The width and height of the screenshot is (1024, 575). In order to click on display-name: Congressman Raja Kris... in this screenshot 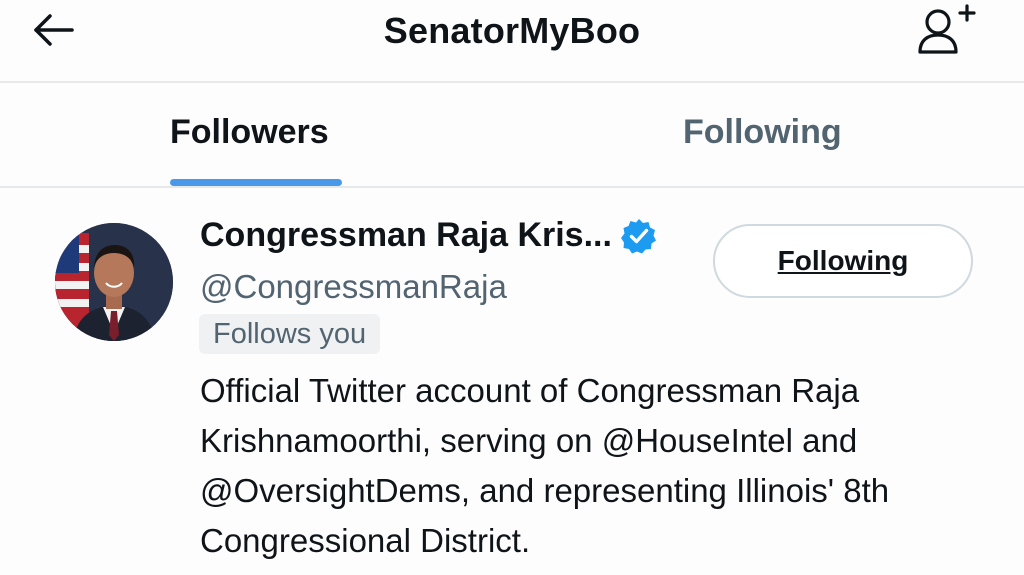, I will do `click(406, 235)`.